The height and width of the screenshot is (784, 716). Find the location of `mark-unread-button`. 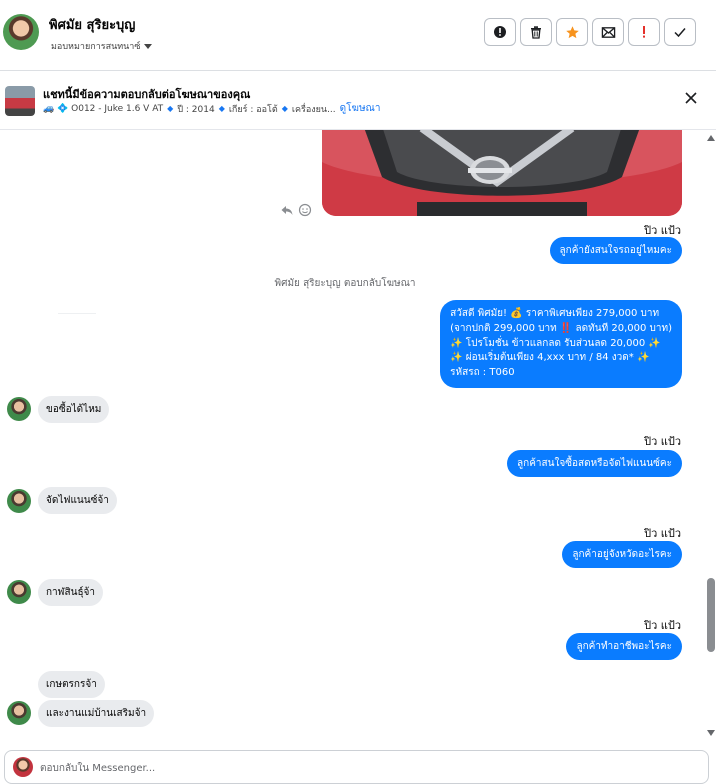

mark-unread-button is located at coordinates (608, 32).